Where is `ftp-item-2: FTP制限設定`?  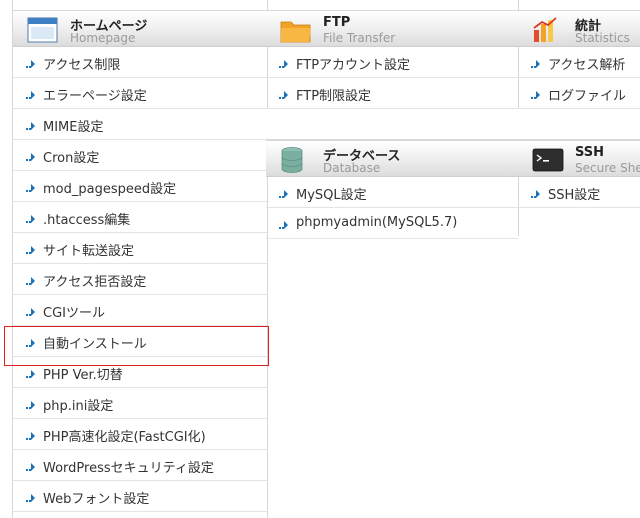
ftp-item-2: FTP制限設定 is located at coordinates (392, 93).